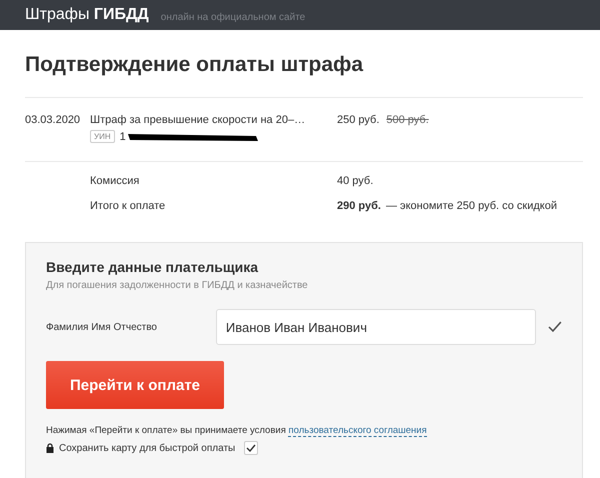  Describe the element at coordinates (357, 431) in the screenshot. I see `agreement-link: пользовательского соглашения` at that location.